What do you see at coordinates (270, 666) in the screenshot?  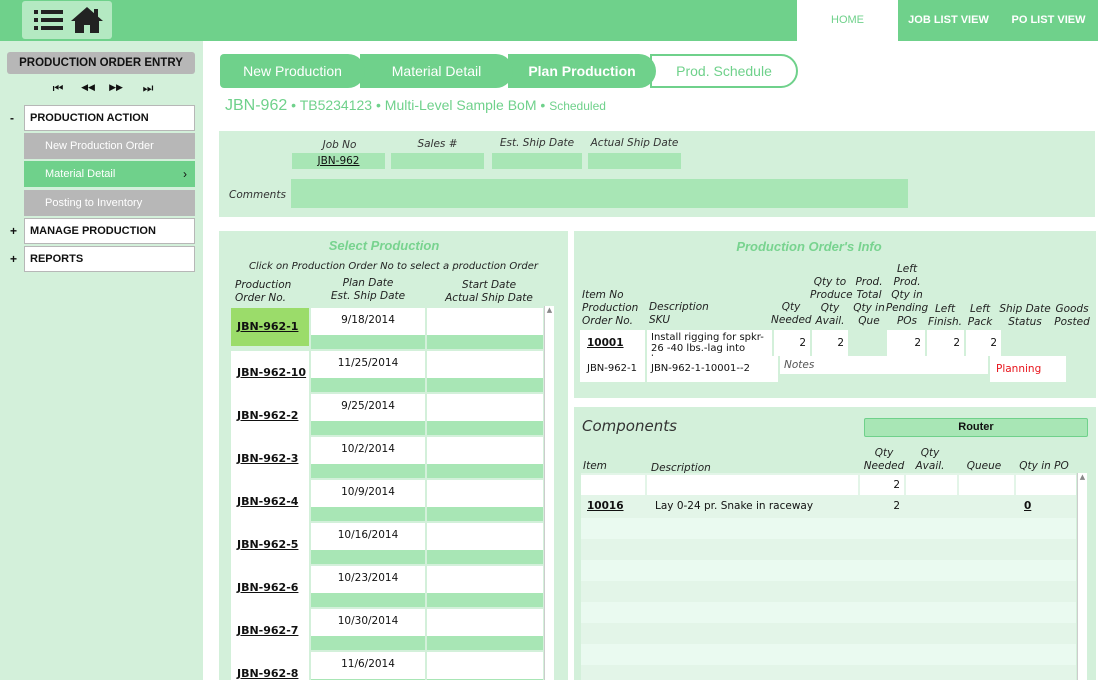 I see `production-order-link: JBN-962-8` at bounding box center [270, 666].